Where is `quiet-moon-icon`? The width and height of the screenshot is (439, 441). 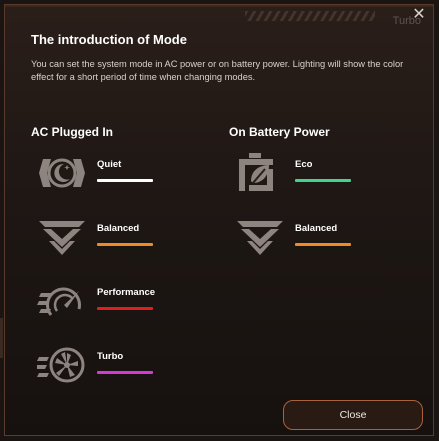
quiet-moon-icon is located at coordinates (62, 173).